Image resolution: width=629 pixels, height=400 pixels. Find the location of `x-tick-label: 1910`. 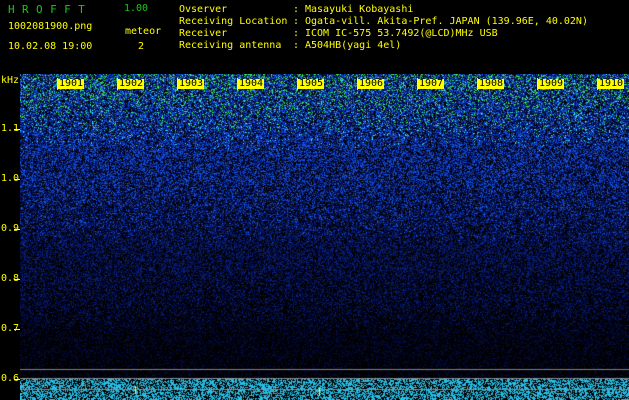

x-tick-label: 1910 is located at coordinates (611, 83).